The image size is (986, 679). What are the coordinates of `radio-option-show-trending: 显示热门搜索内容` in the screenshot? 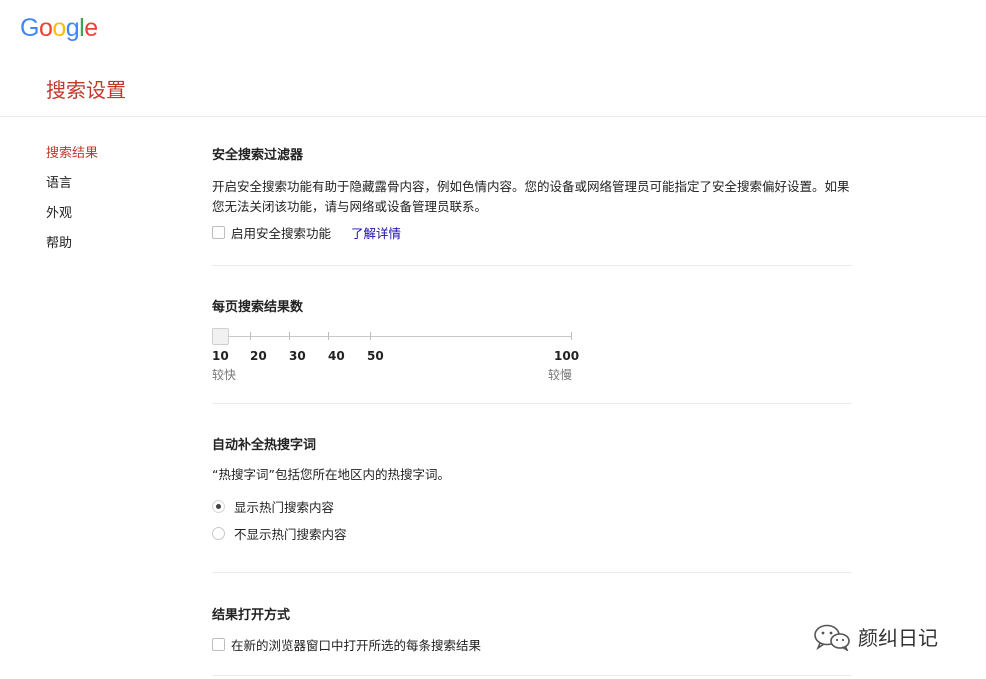 It's located at (532, 506).